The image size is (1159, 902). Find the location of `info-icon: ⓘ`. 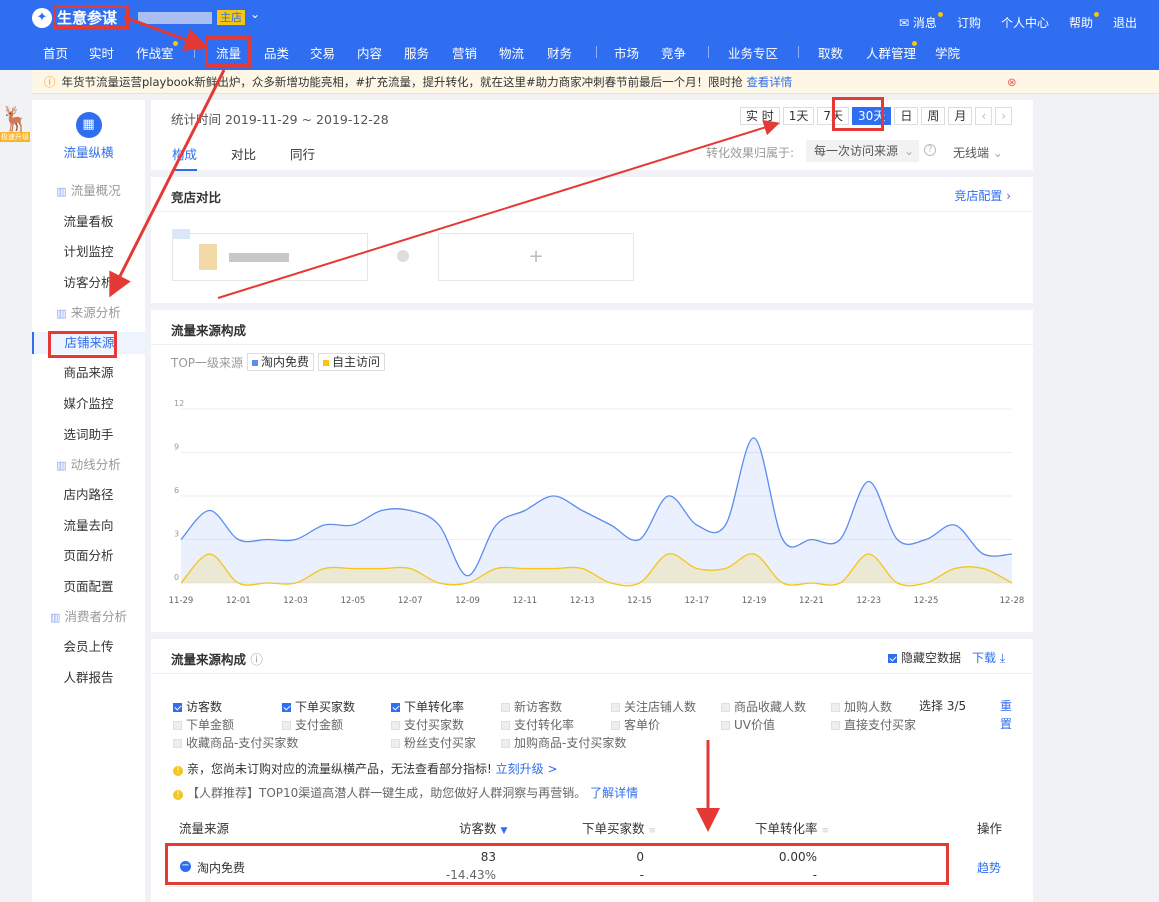

info-icon: ⓘ is located at coordinates (256, 659).